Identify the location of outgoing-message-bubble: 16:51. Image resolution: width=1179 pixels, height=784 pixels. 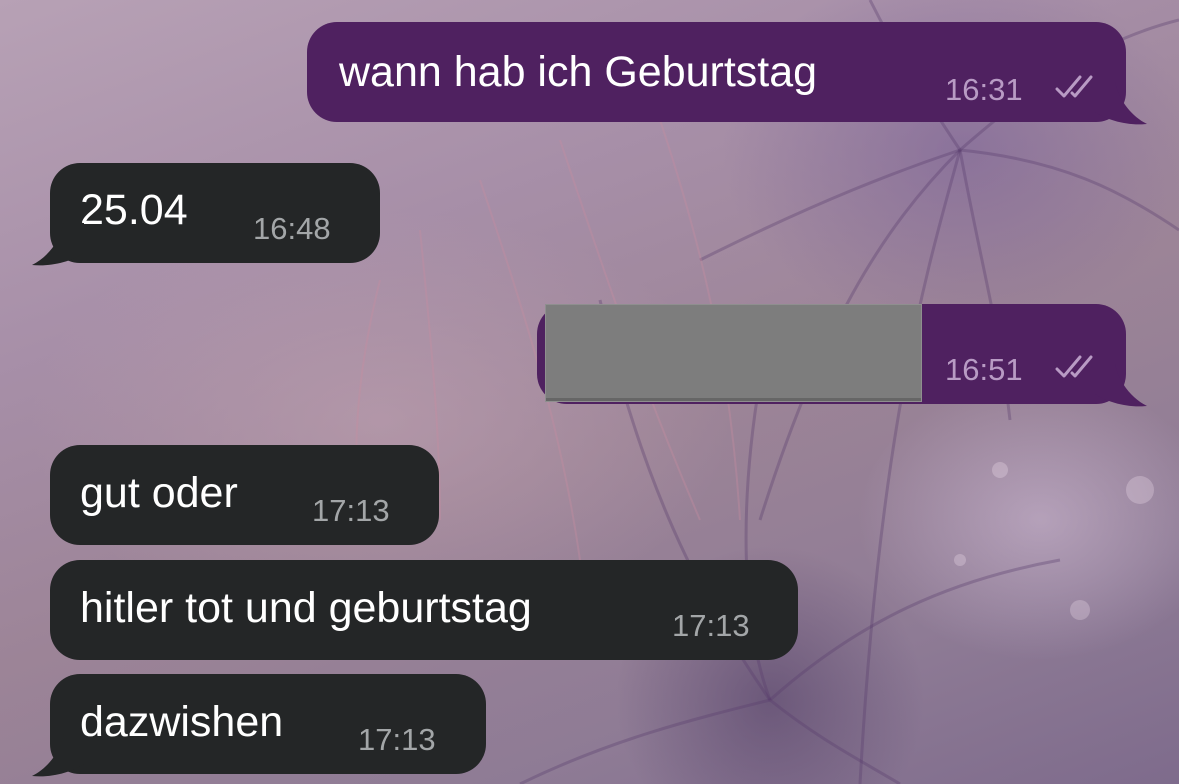
(831, 354).